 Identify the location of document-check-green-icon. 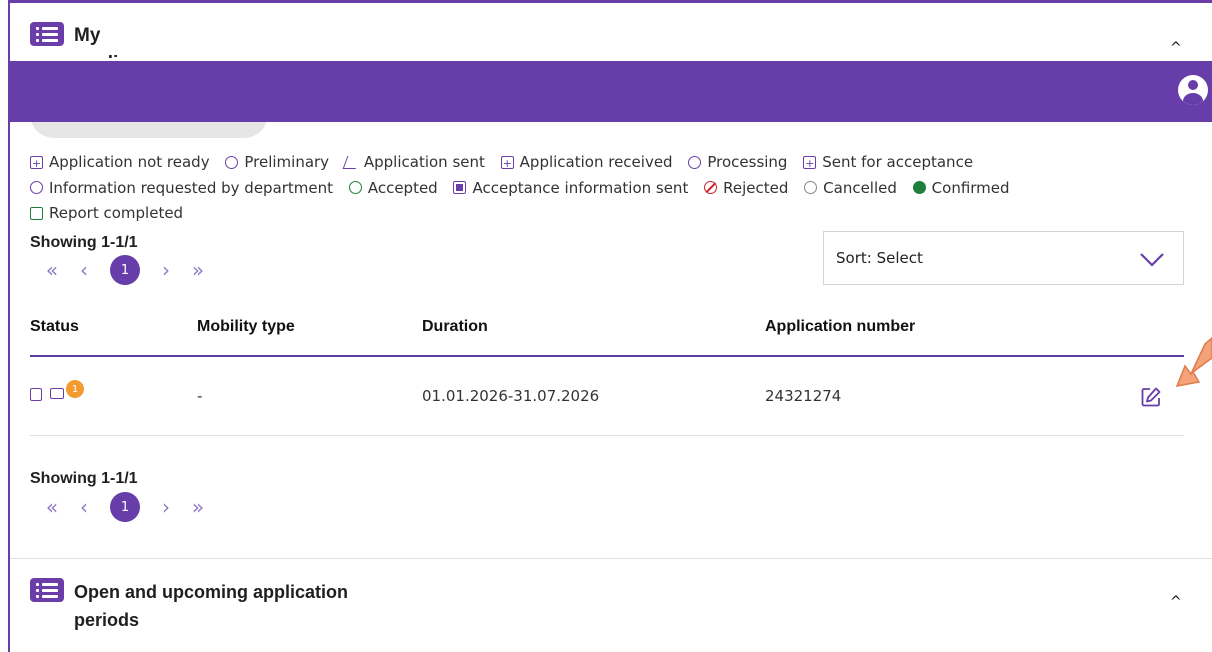
(36, 213).